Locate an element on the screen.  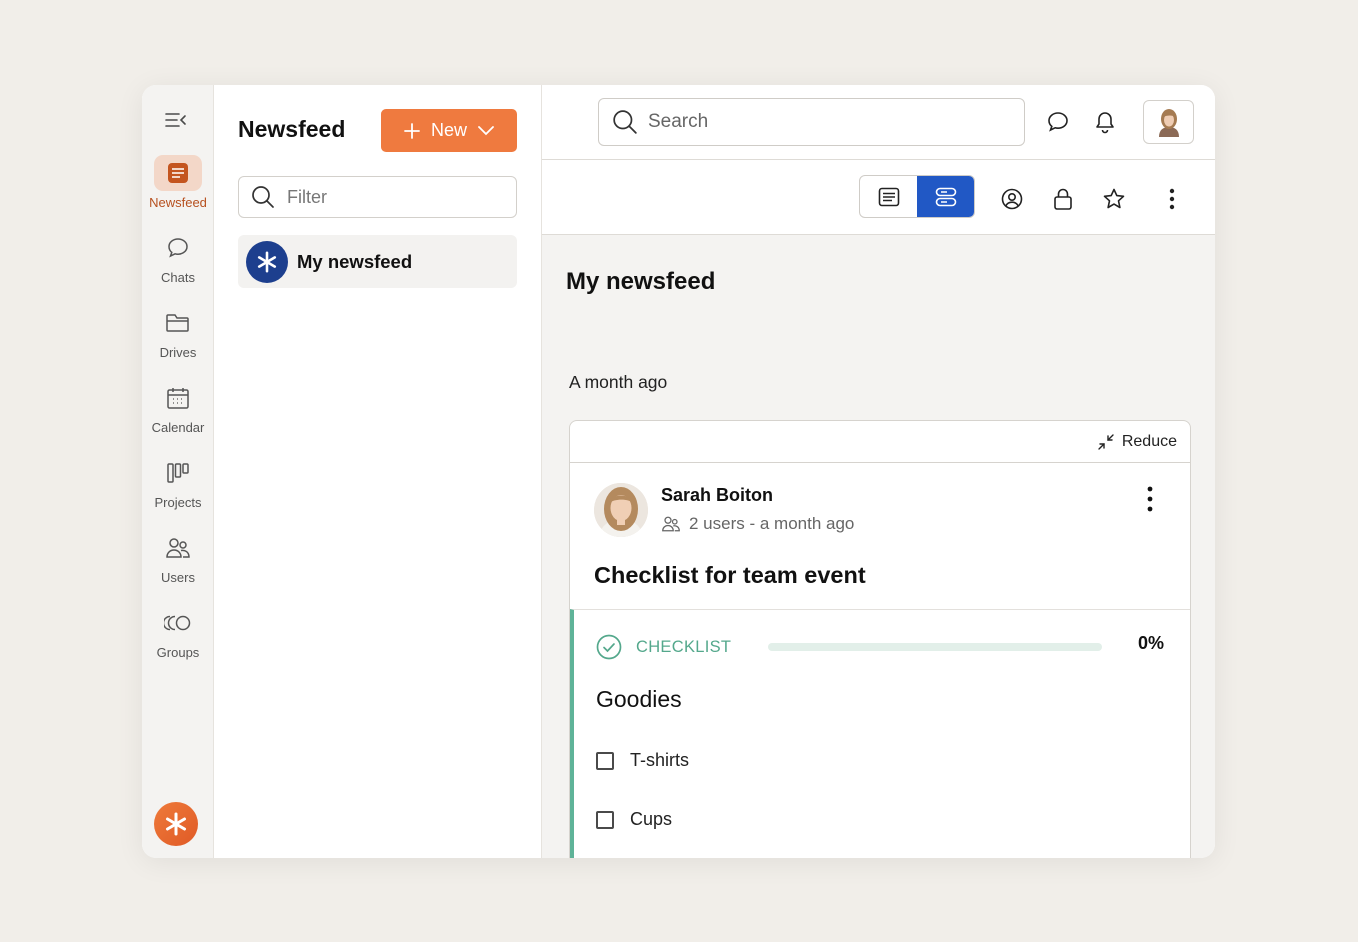
checklist-item-label: T-shirts is located at coordinates (660, 760).